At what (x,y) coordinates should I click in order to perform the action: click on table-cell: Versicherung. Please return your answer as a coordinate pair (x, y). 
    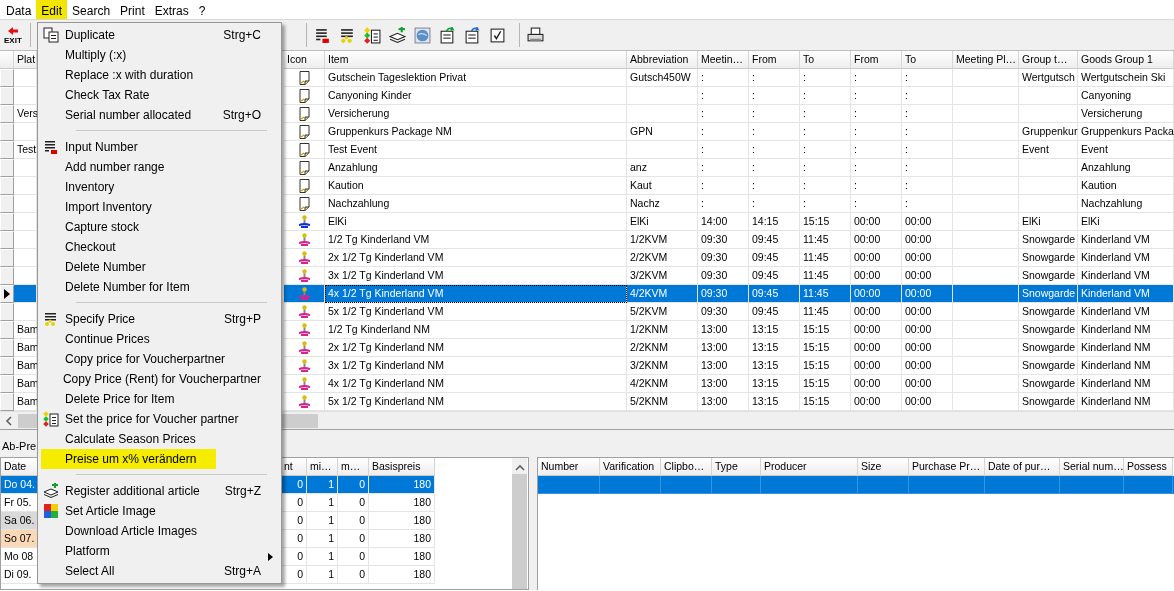
    Looking at the image, I should click on (476, 114).